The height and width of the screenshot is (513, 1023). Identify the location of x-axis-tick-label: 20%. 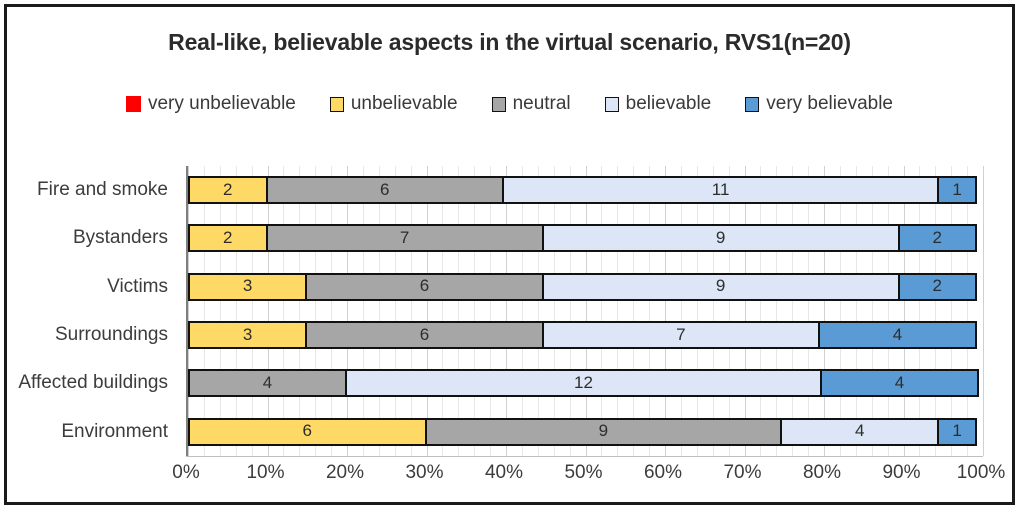
(345, 472).